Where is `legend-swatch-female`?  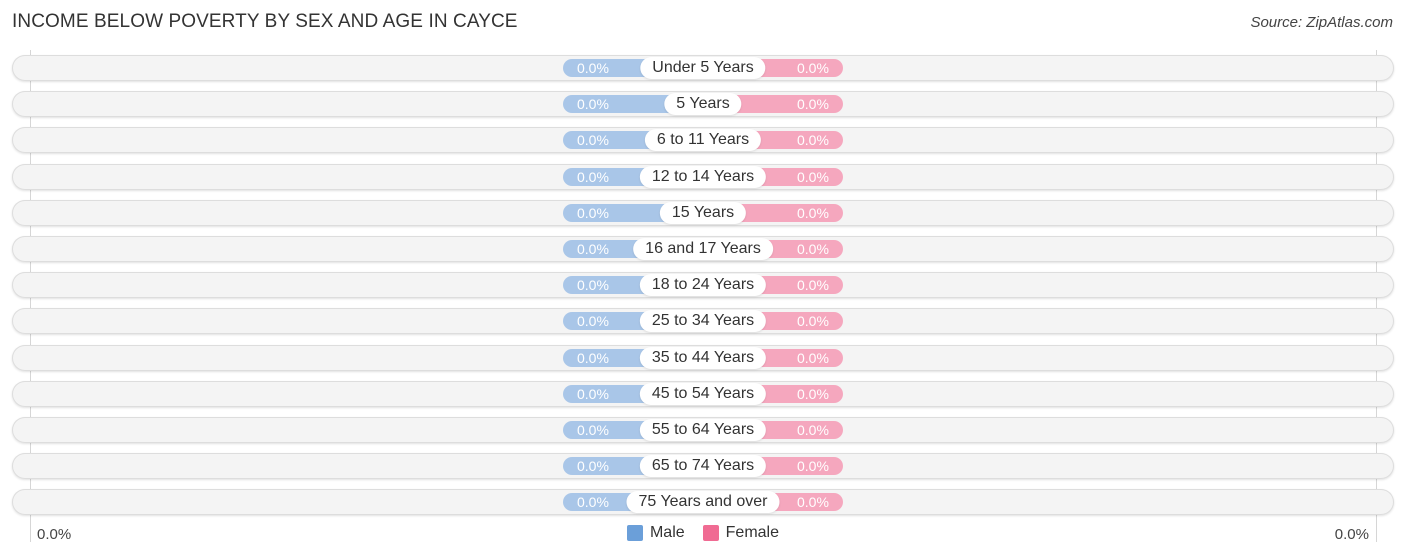
legend-swatch-female is located at coordinates (710, 533).